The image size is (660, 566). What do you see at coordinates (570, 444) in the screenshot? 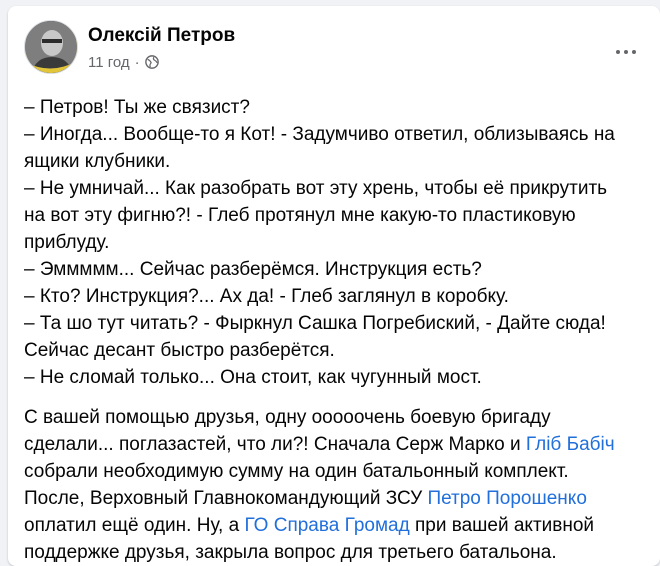
I see `mention-link-glib-babich: Гліб Бабіч` at bounding box center [570, 444].